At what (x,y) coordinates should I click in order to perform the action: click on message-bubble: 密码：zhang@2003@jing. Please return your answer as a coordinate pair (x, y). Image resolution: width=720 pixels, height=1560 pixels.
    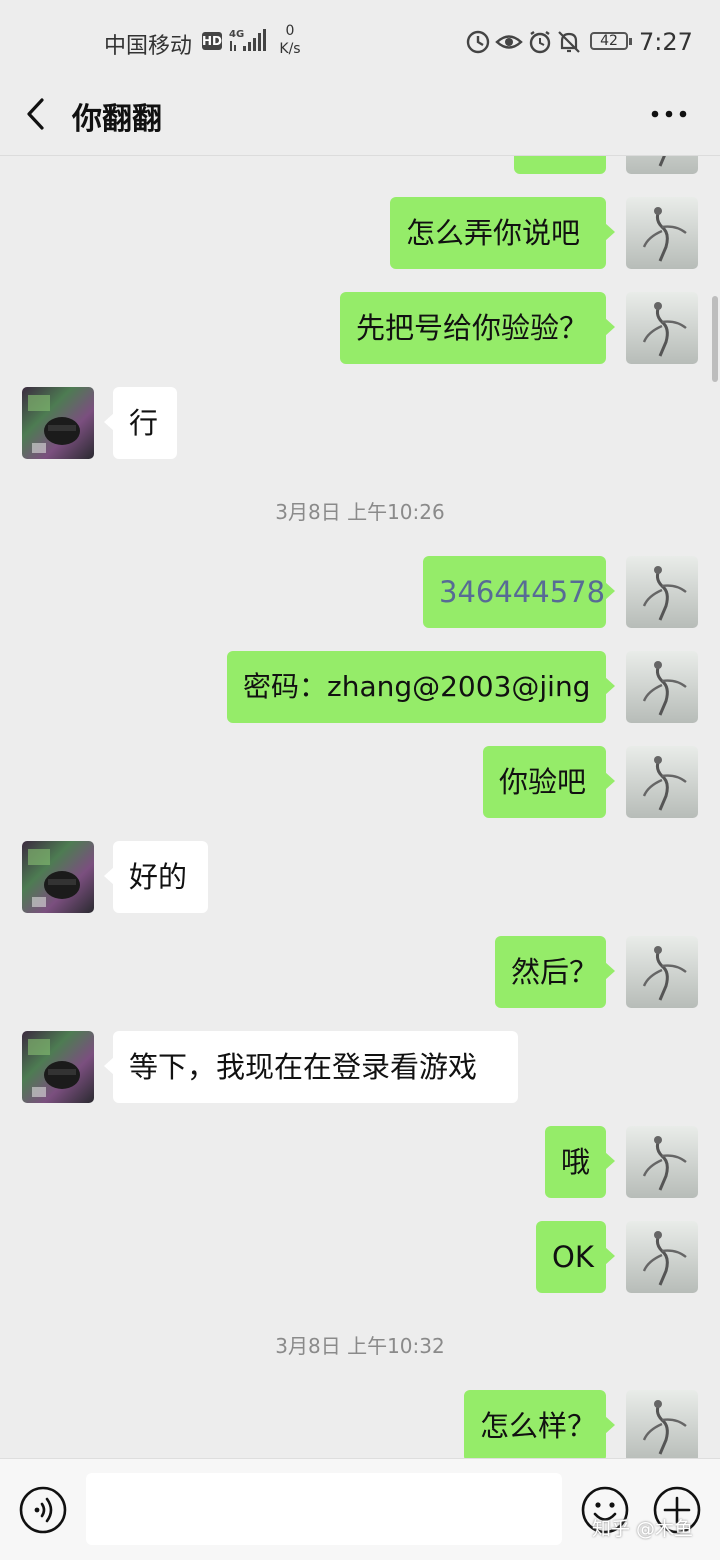
    Looking at the image, I should click on (421, 687).